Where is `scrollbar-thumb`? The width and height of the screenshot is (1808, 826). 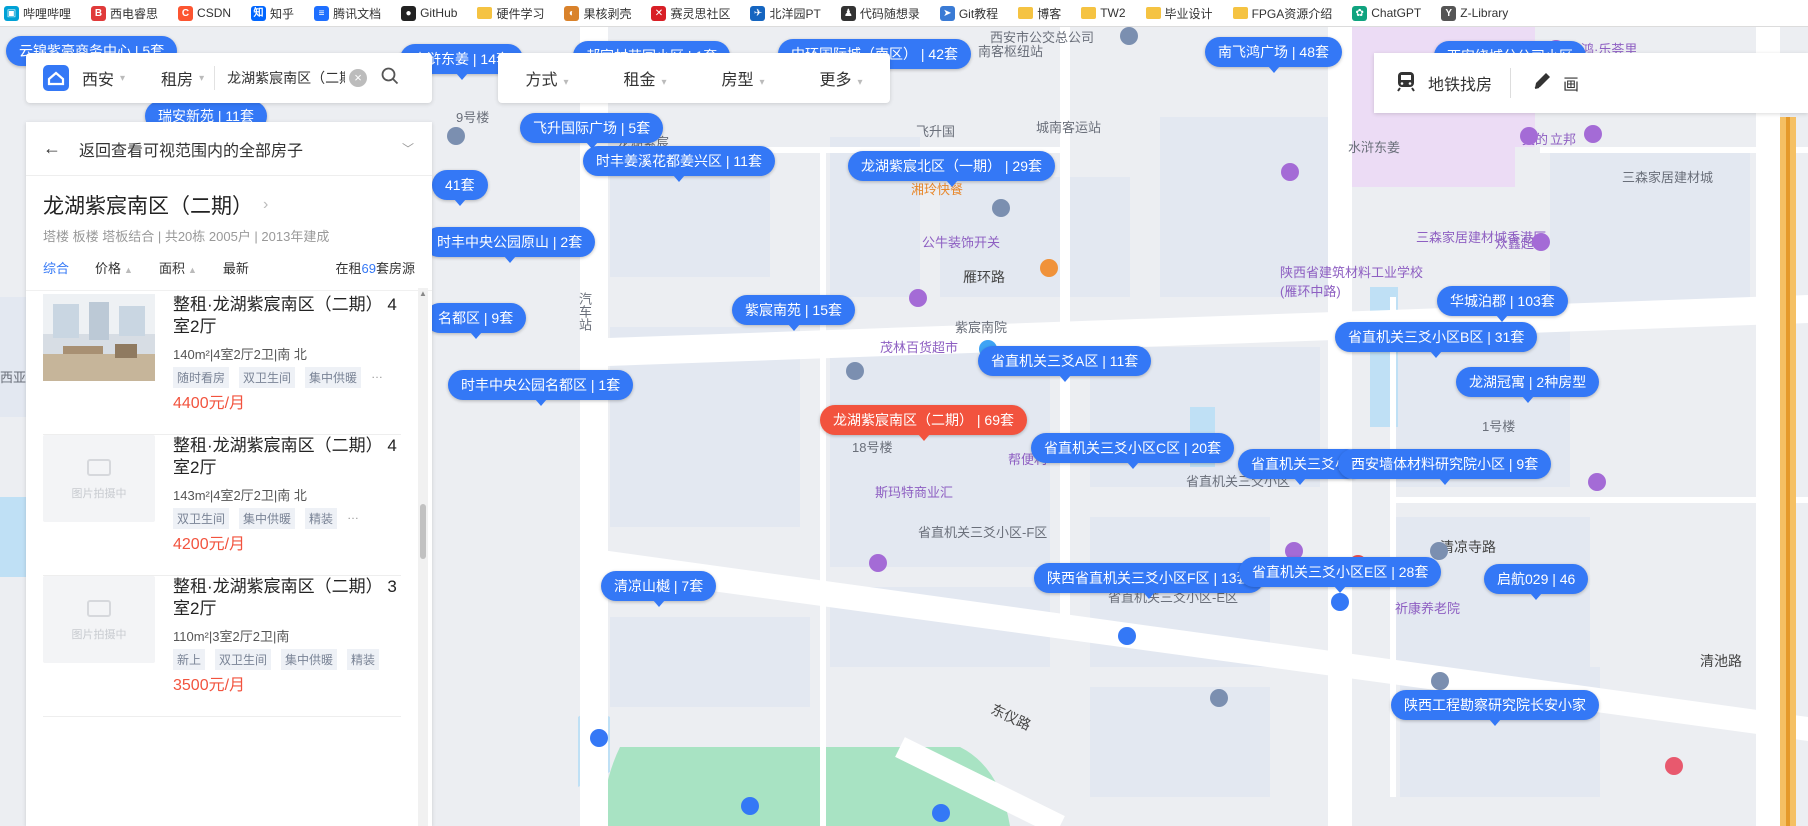 scrollbar-thumb is located at coordinates (423, 531).